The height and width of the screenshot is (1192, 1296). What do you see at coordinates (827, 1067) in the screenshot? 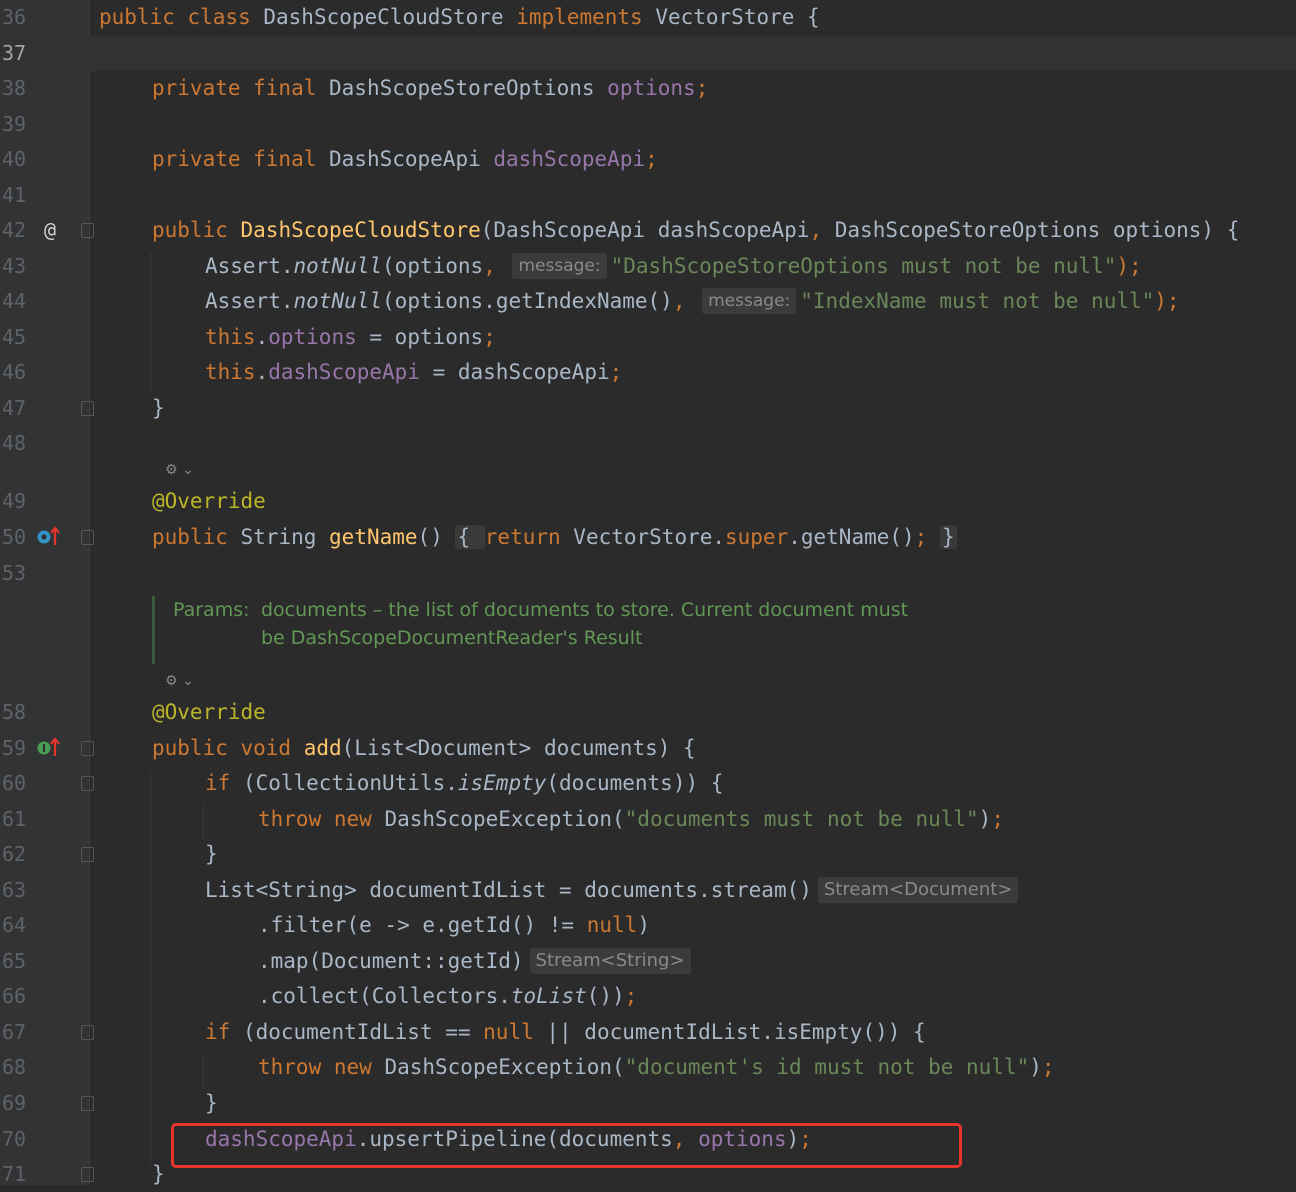
I see `string-literal: "document's id must not be null"` at bounding box center [827, 1067].